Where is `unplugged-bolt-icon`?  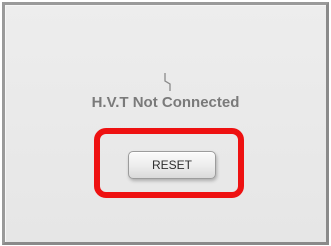 unplugged-bolt-icon is located at coordinates (167, 82).